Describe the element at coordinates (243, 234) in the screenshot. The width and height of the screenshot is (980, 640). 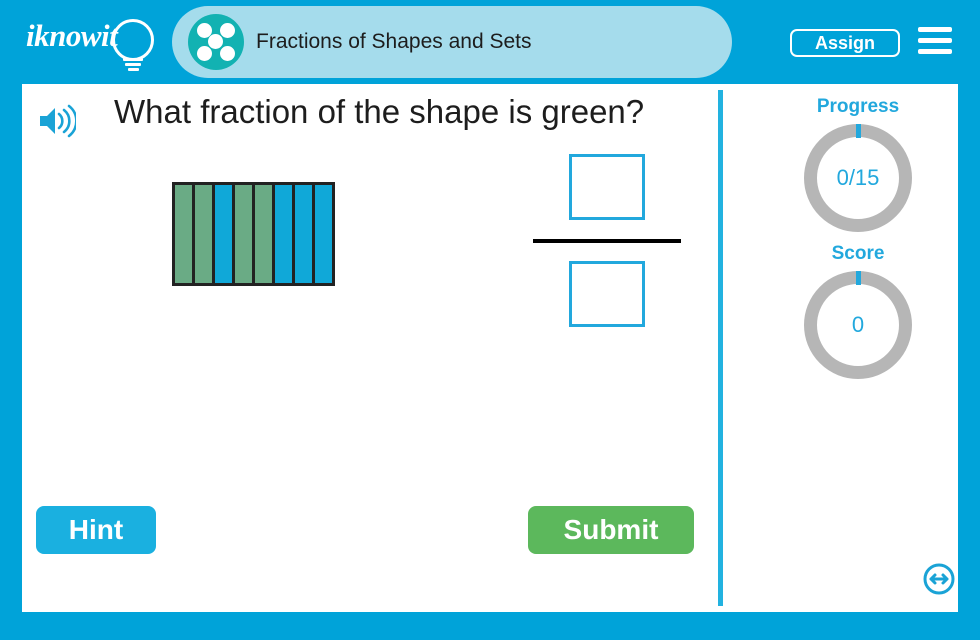
I see `shape-segment-4-green` at that location.